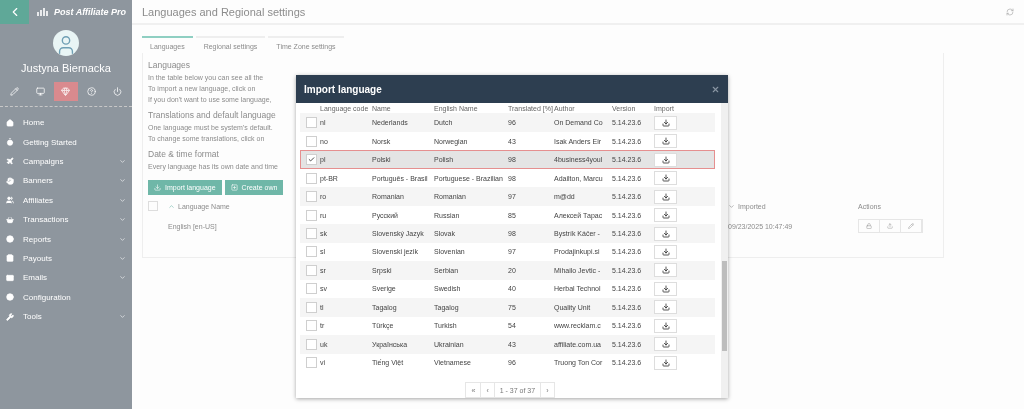 This screenshot has width=1024, height=409. Describe the element at coordinates (66, 258) in the screenshot. I see `menu-item: Payouts` at that location.